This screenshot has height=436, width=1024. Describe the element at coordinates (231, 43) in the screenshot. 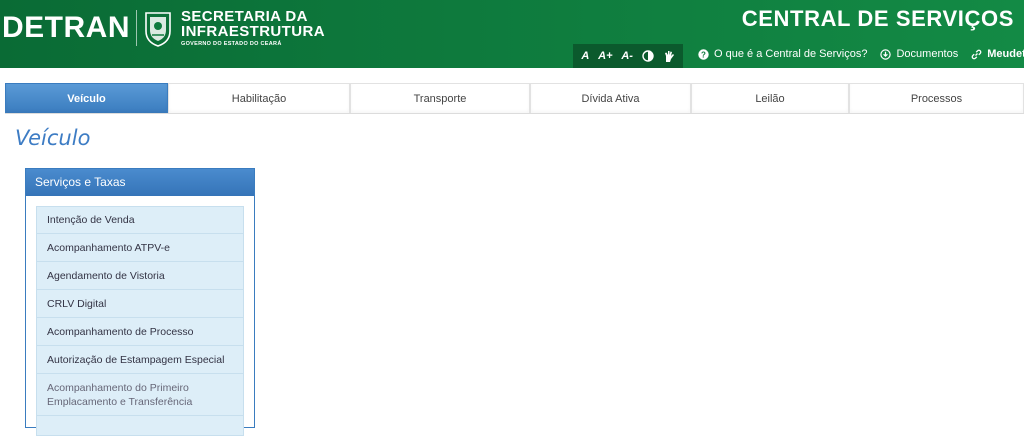

I see `secretaria-subtitle: GOVERNO DO ESTADO DO CEARÁ` at that location.